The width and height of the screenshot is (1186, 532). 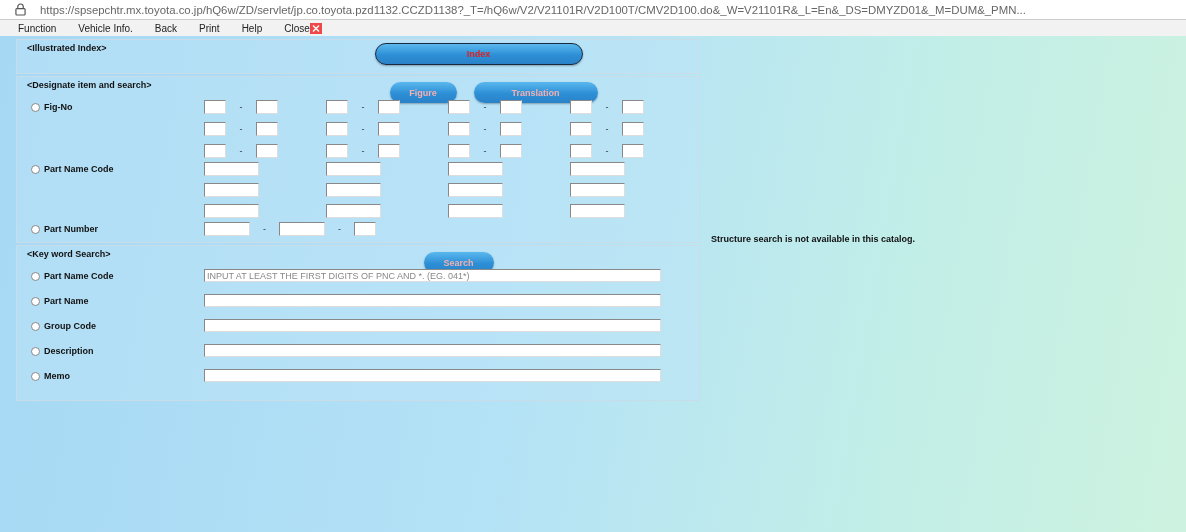 What do you see at coordinates (66, 301) in the screenshot?
I see `field-label: Part Name` at bounding box center [66, 301].